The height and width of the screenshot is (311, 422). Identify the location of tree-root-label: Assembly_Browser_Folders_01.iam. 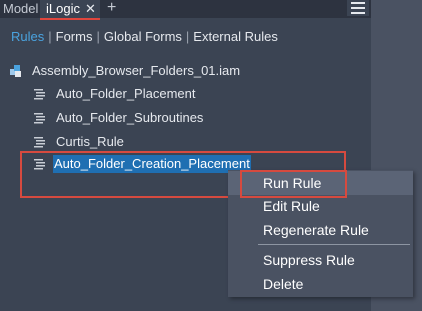
(136, 70).